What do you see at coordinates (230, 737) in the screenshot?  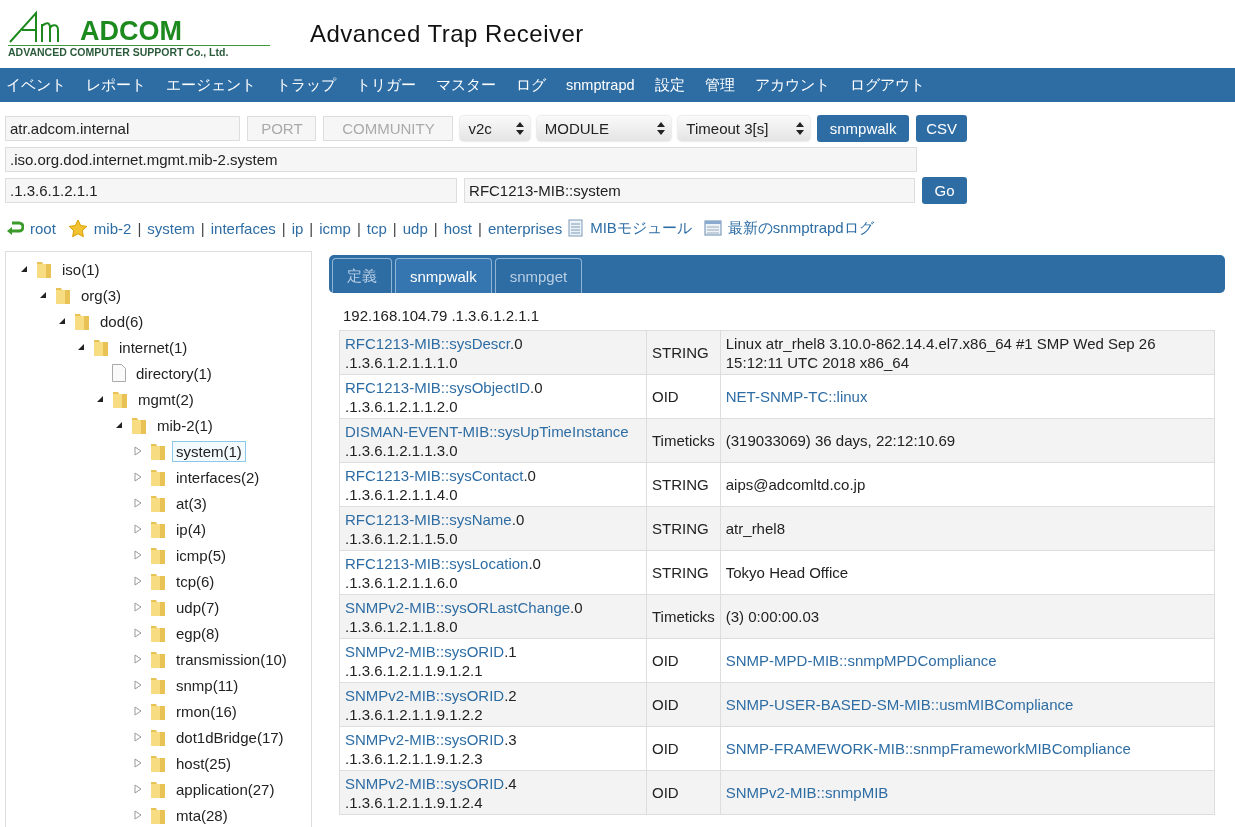 I see `tree-node-label: dot1dBridge(17)` at bounding box center [230, 737].